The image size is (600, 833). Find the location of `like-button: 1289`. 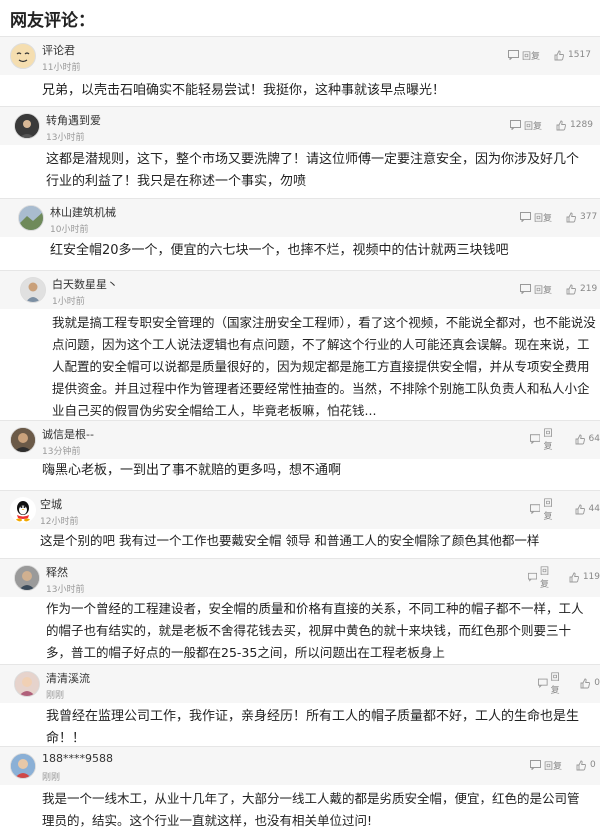

like-button: 1289 is located at coordinates (574, 125).